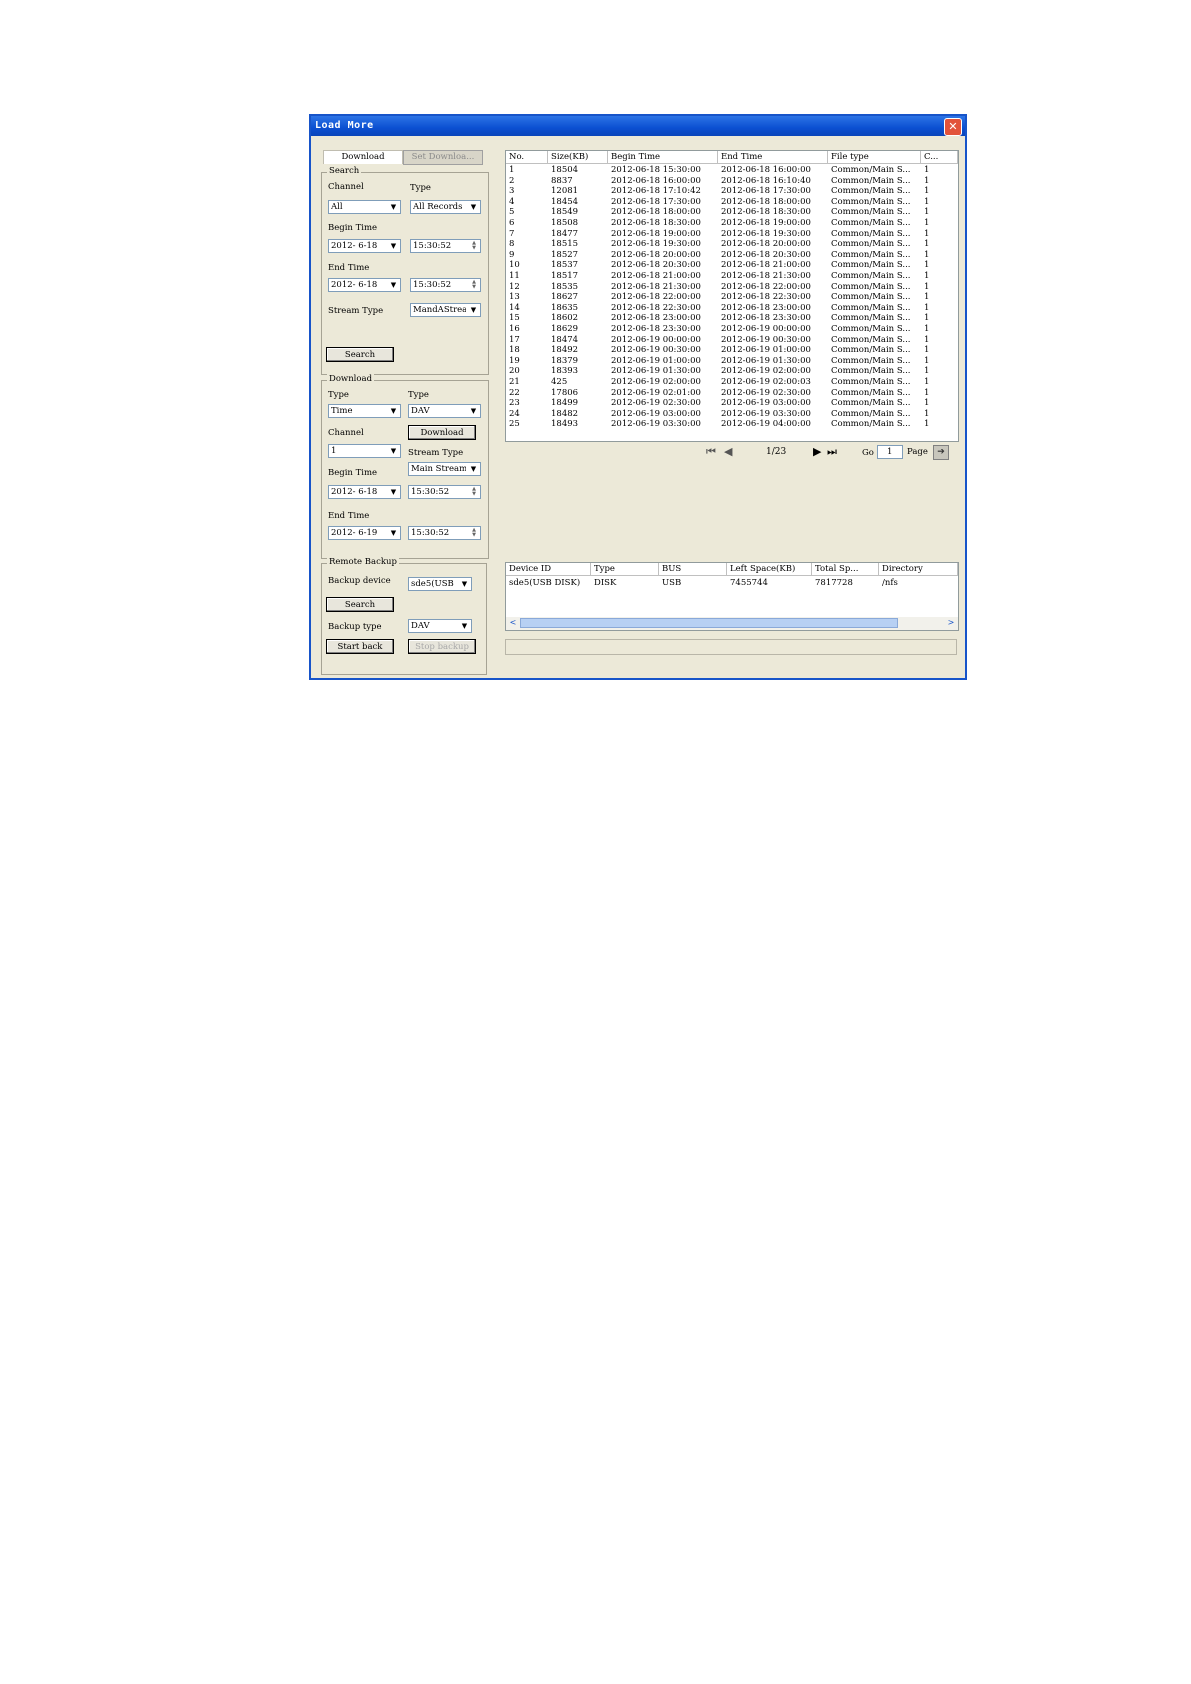 This screenshot has width=1191, height=1684. I want to click on record-no-cell: 13, so click(514, 297).